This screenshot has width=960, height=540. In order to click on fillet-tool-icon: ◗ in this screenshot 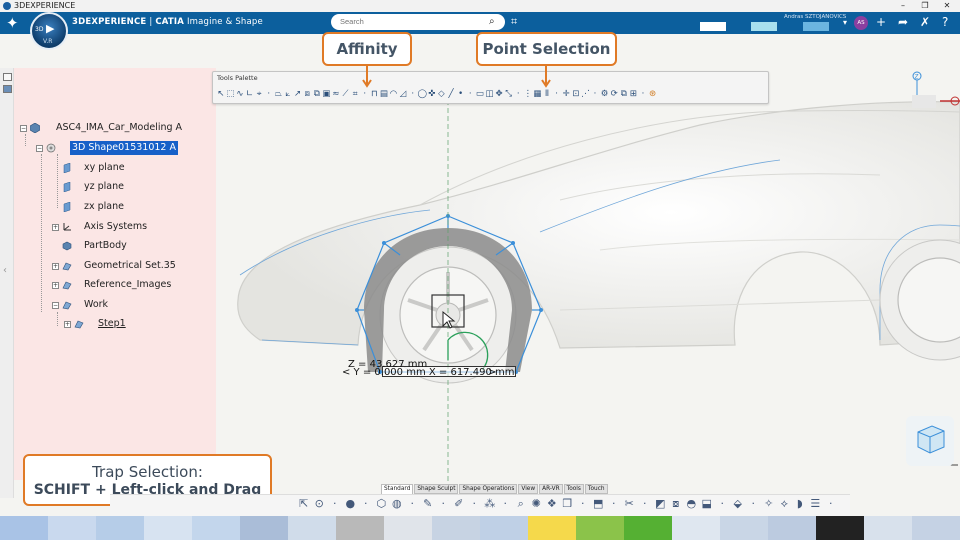, I will do `click(800, 504)`.